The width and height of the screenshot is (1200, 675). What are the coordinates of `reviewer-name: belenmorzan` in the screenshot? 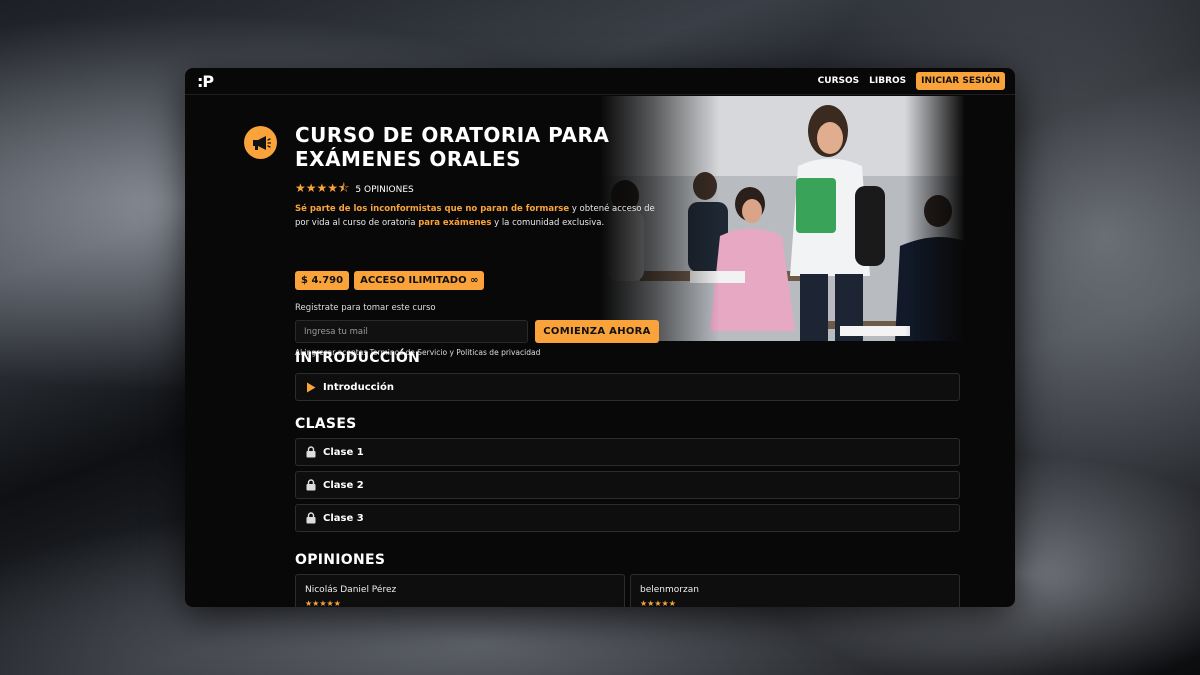 It's located at (669, 590).